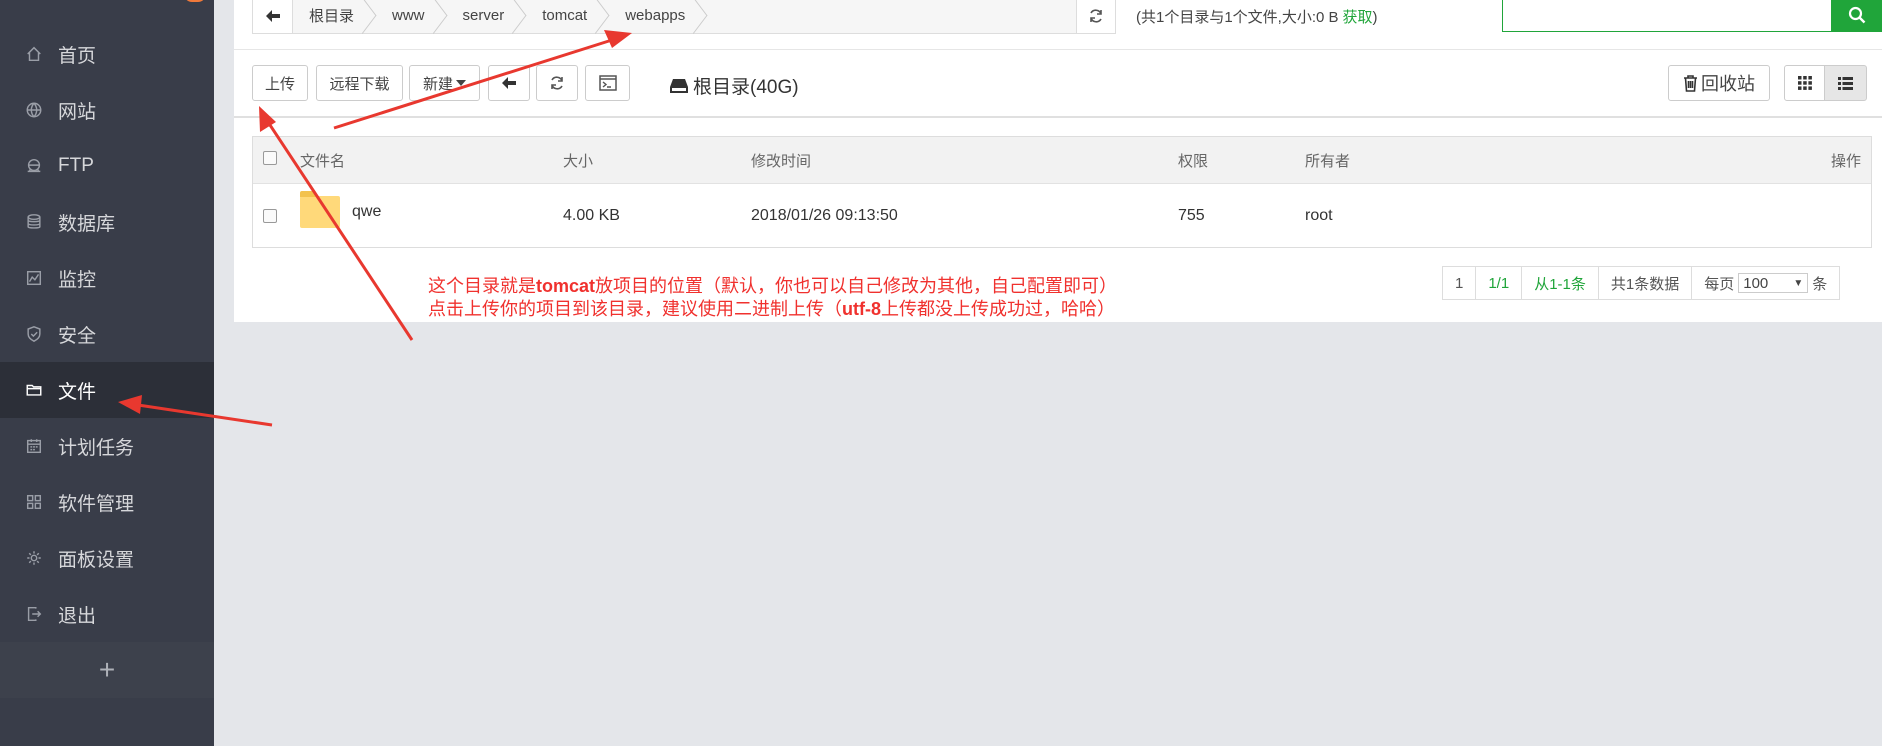 The image size is (1882, 746). I want to click on disk-selector: 根目录(40G), so click(734, 85).